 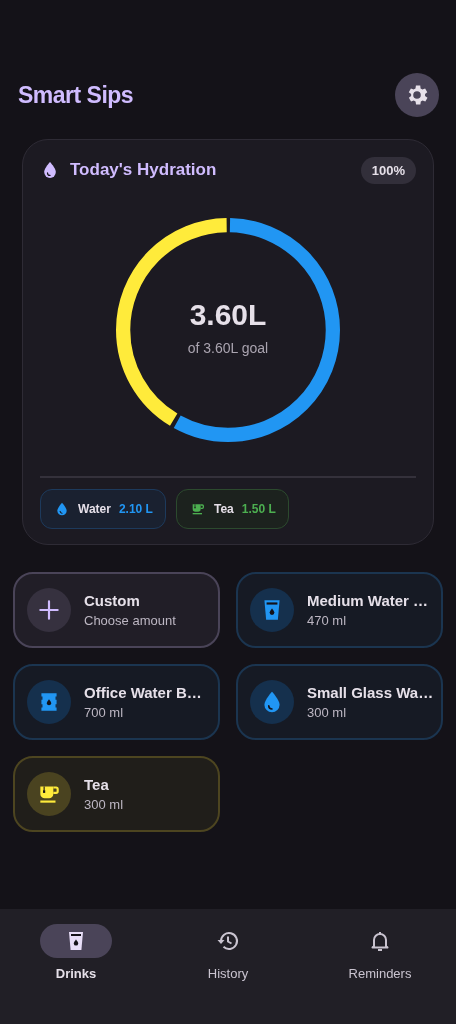 I want to click on drink-detail: Choose amount, so click(x=130, y=620).